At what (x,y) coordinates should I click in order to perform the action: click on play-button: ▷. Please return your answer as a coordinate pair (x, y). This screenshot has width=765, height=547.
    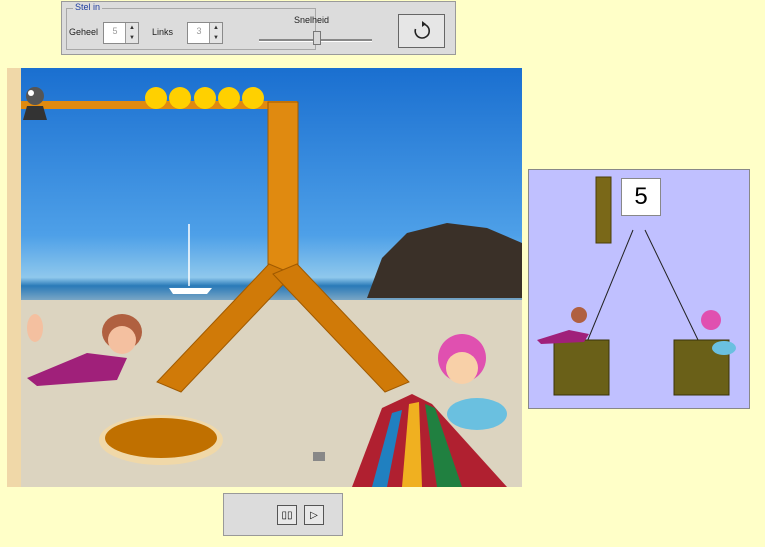
    Looking at the image, I should click on (314, 515).